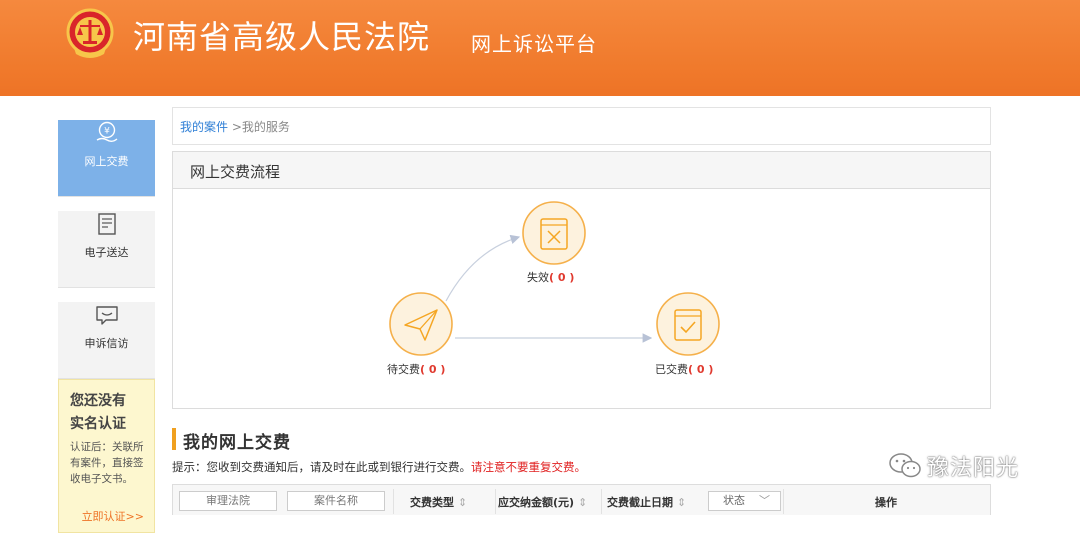  Describe the element at coordinates (734, 500) in the screenshot. I see `status-label: 状态` at that location.